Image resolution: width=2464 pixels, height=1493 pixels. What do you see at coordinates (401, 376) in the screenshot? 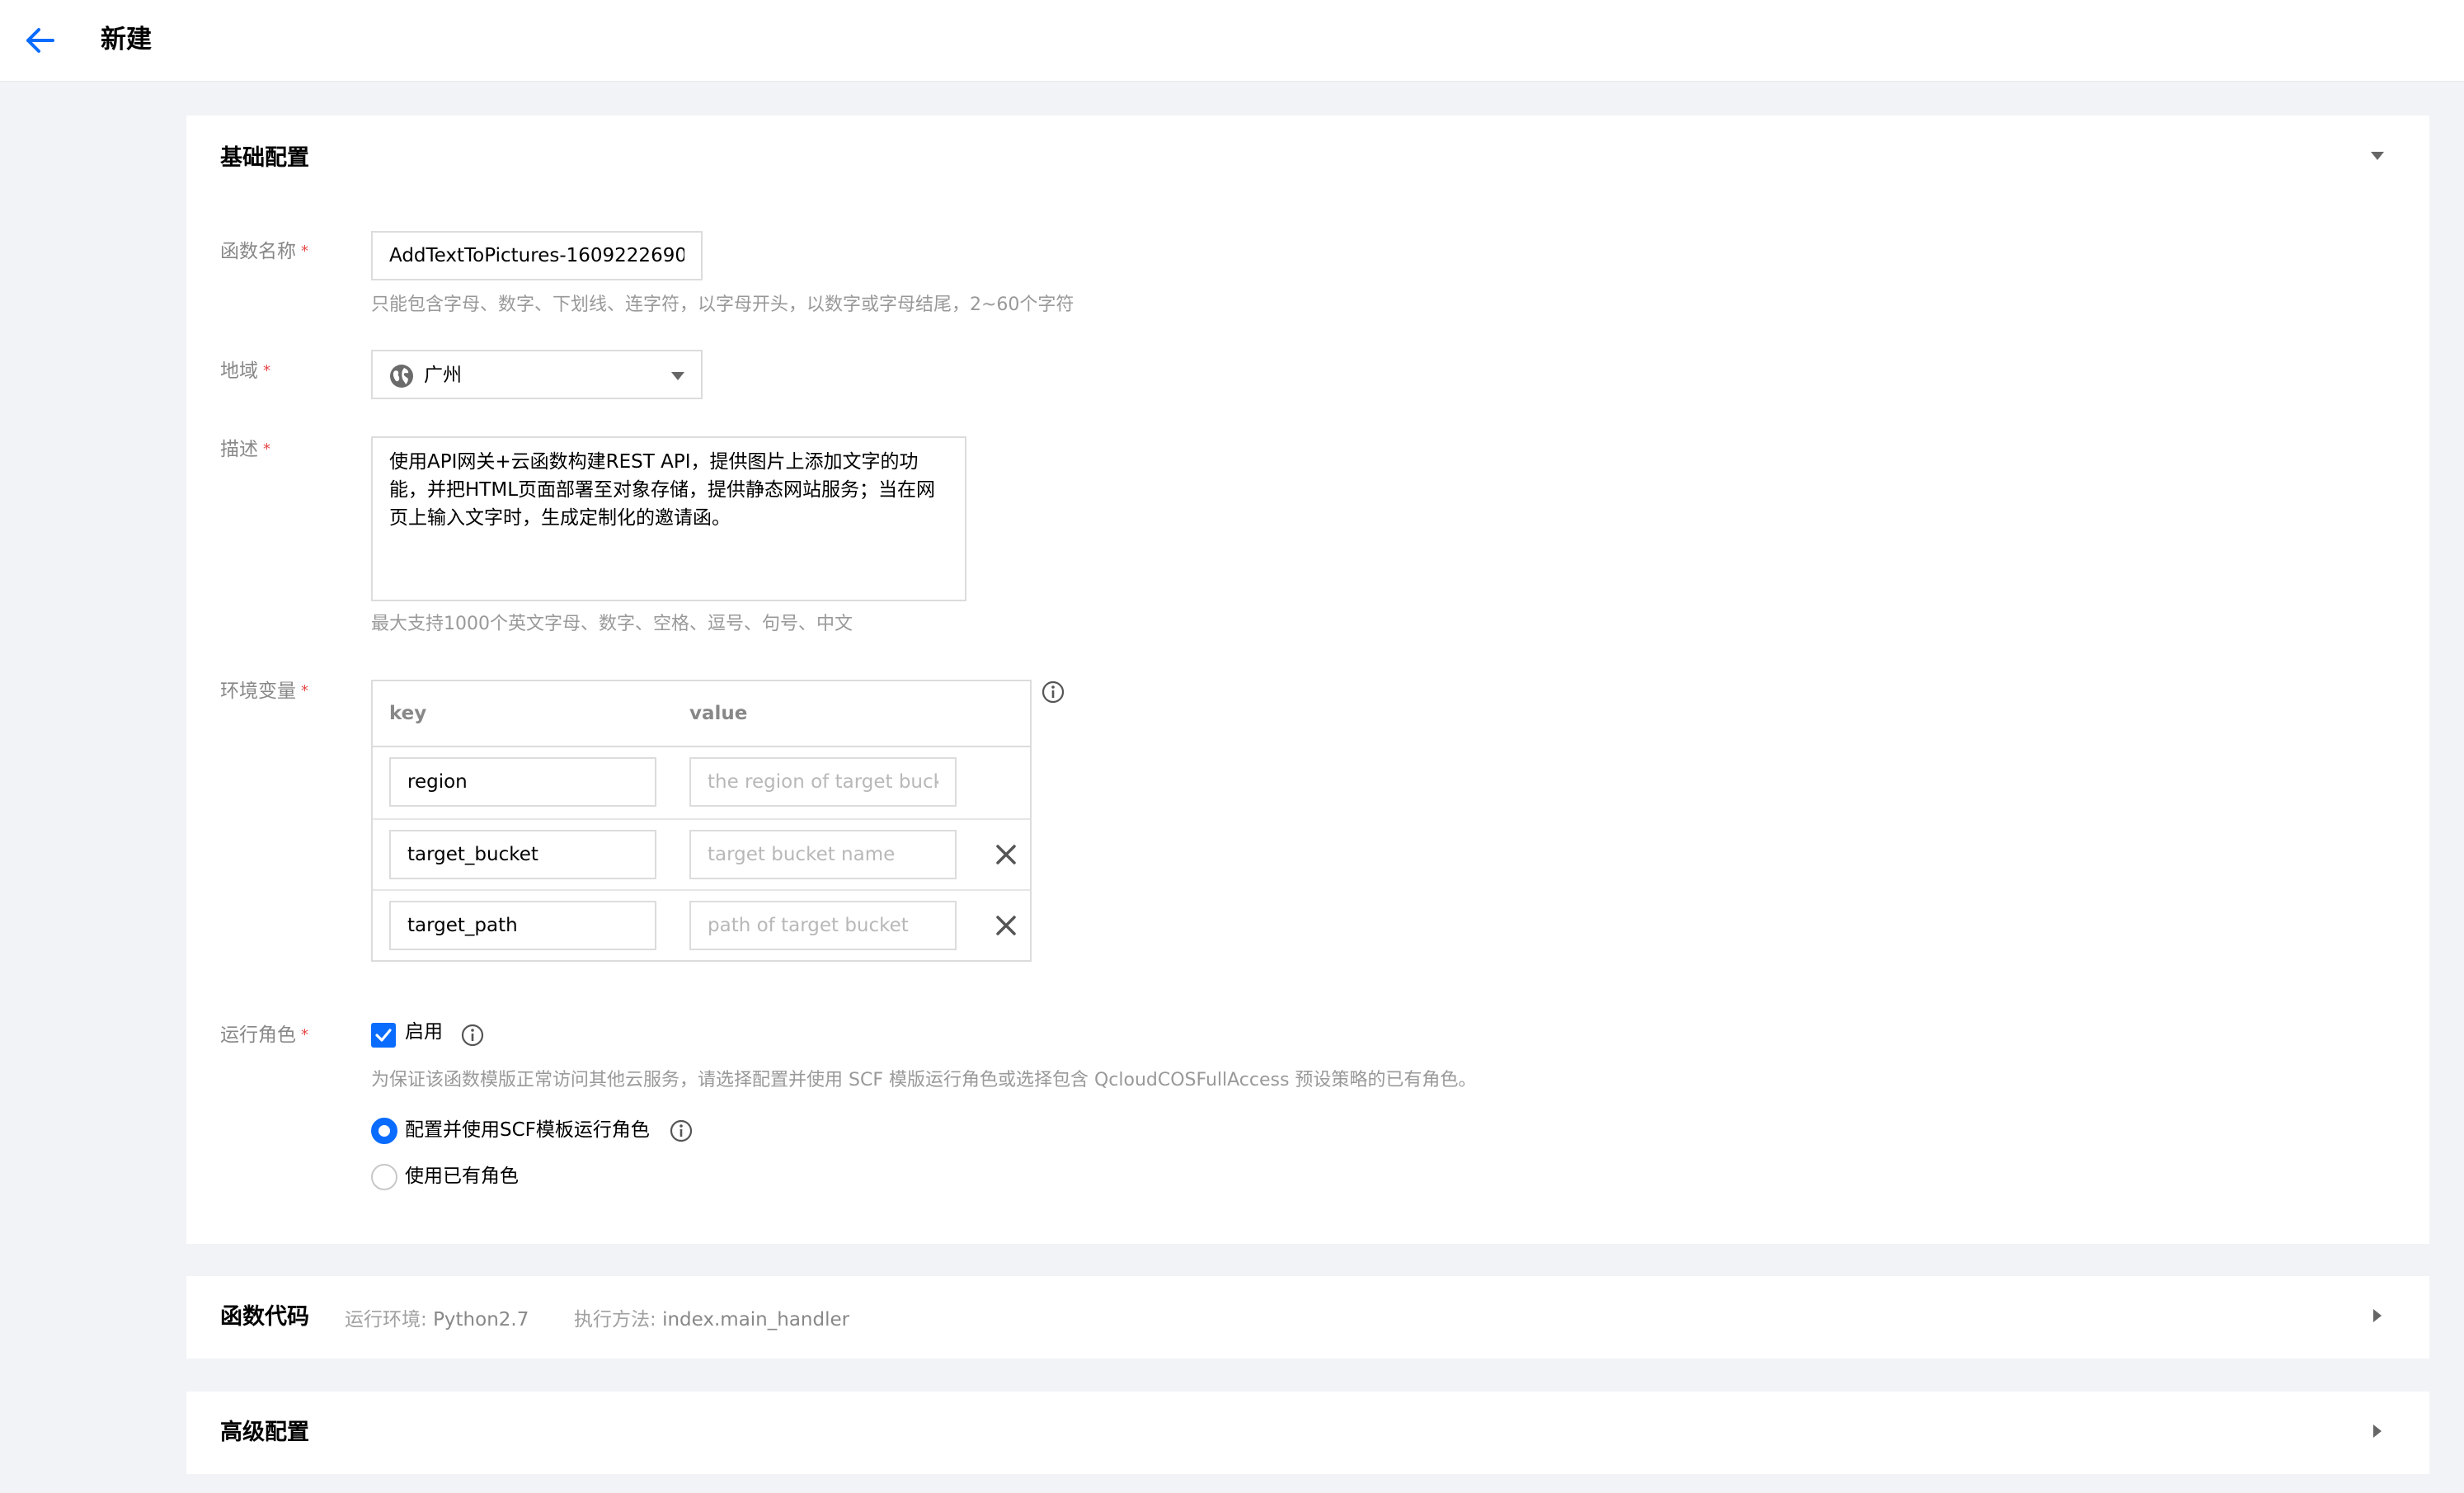
I see `globe-icon` at bounding box center [401, 376].